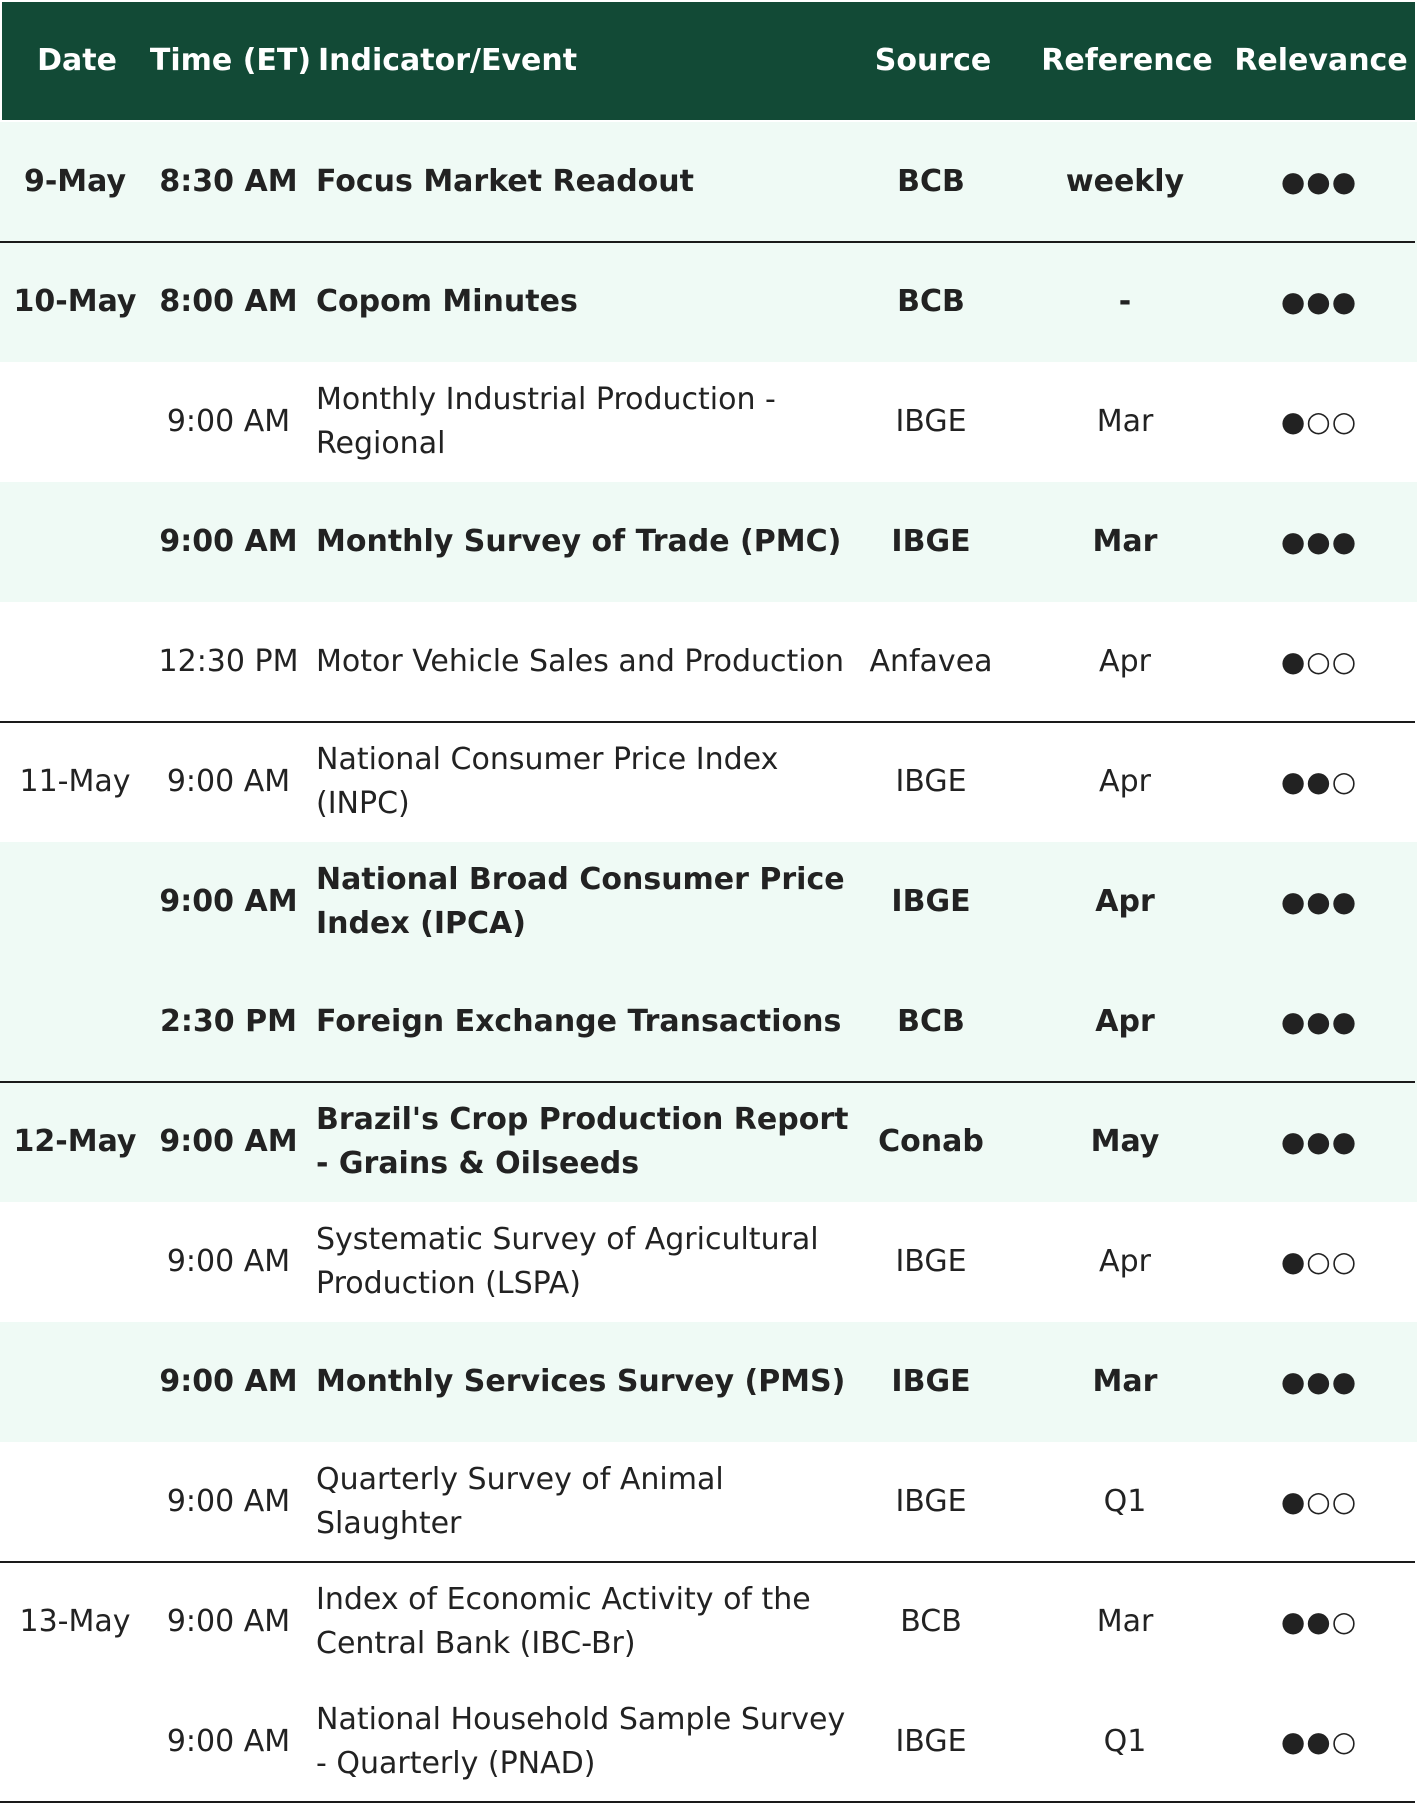  Describe the element at coordinates (581, 1381) in the screenshot. I see `row-indicator: Monthly Services Survey (PMS)` at that location.